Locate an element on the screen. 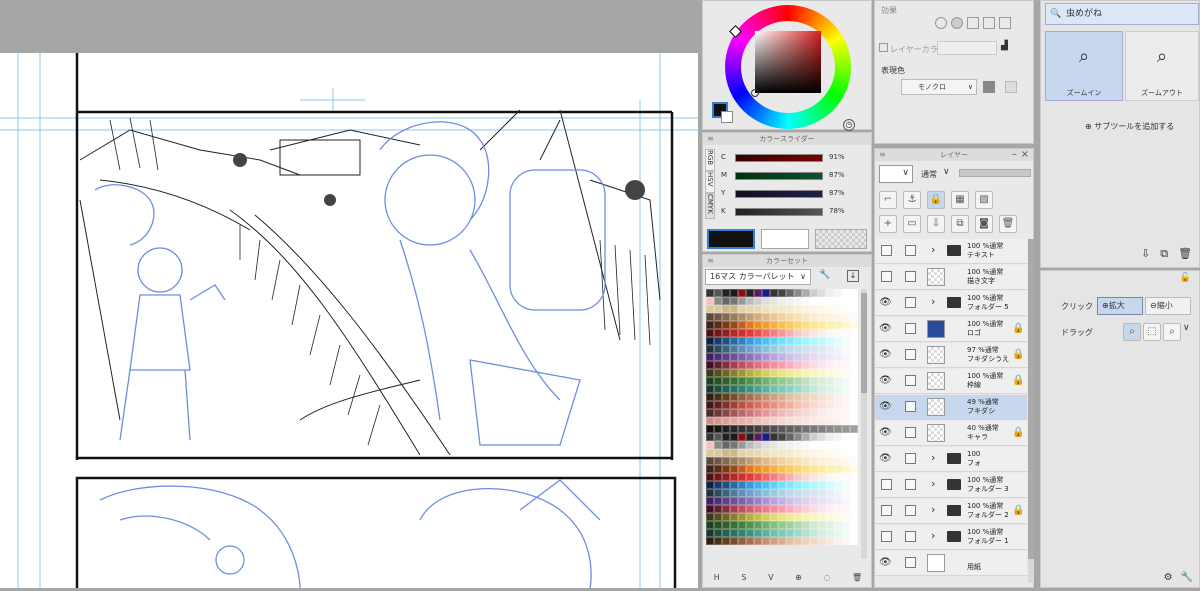 The height and width of the screenshot is (591, 1200). s-button: S is located at coordinates (743, 577).